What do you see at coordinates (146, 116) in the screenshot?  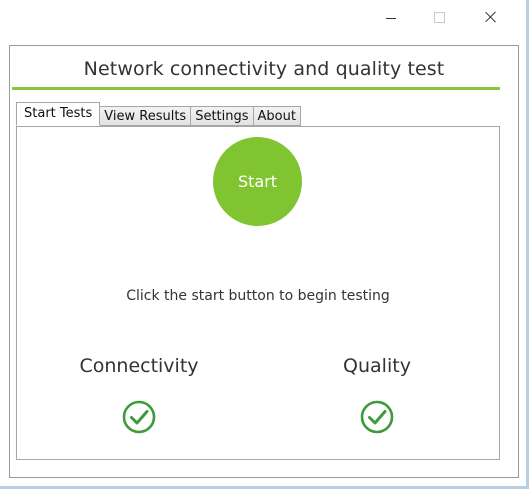 I see `tab-view-results: View Results` at bounding box center [146, 116].